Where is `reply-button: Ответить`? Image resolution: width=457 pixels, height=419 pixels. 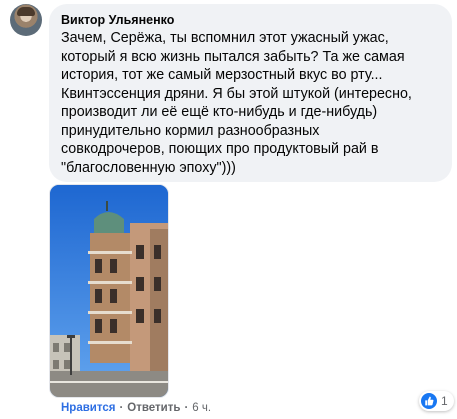 reply-button: Ответить is located at coordinates (153, 408).